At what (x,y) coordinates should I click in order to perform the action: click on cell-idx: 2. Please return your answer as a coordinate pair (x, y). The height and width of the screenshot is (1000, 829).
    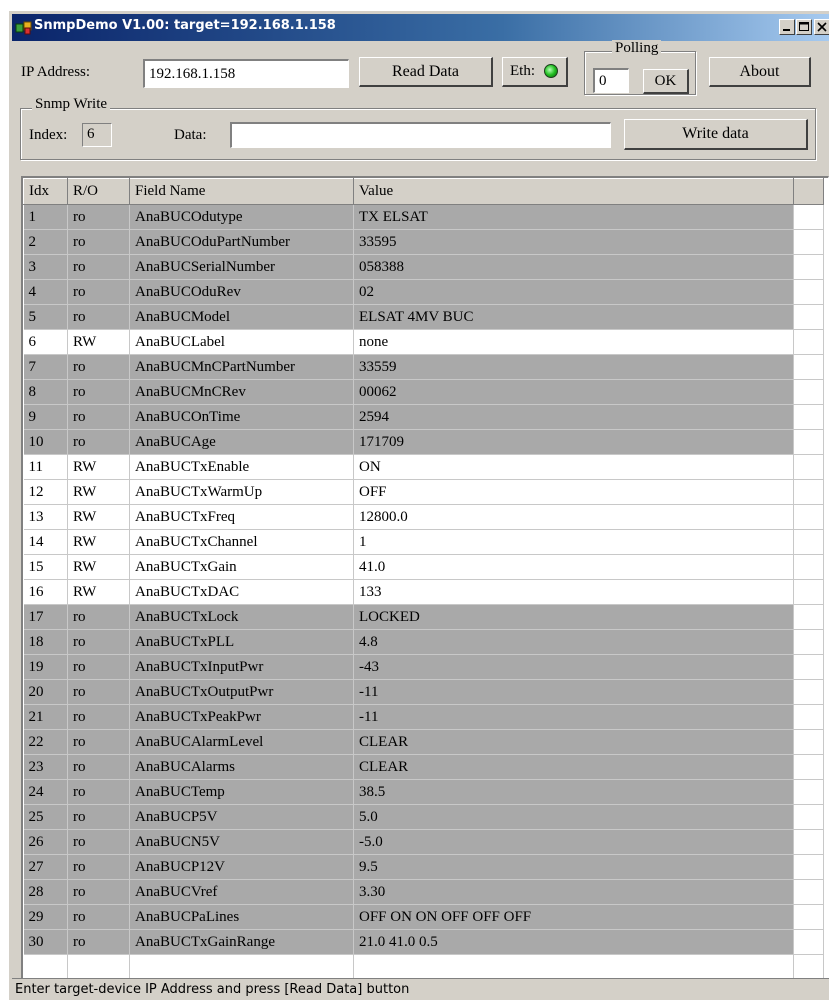
    Looking at the image, I should click on (45, 242).